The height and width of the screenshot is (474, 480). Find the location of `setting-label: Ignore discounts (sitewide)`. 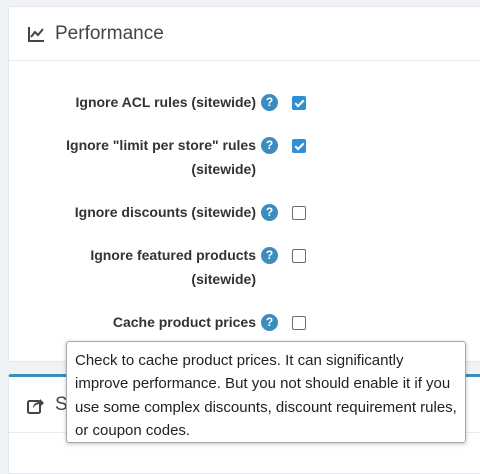

setting-label: Ignore discounts (sitewide) is located at coordinates (165, 212).